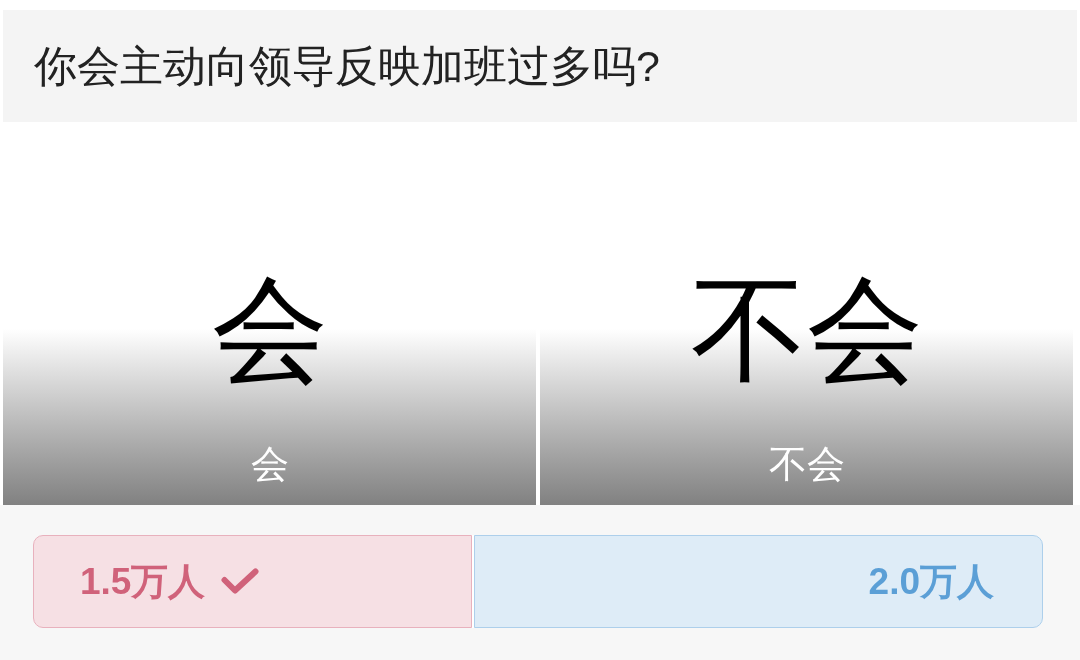  I want to click on question-title: 你会主动向领导反映加班过多吗?, so click(347, 66).